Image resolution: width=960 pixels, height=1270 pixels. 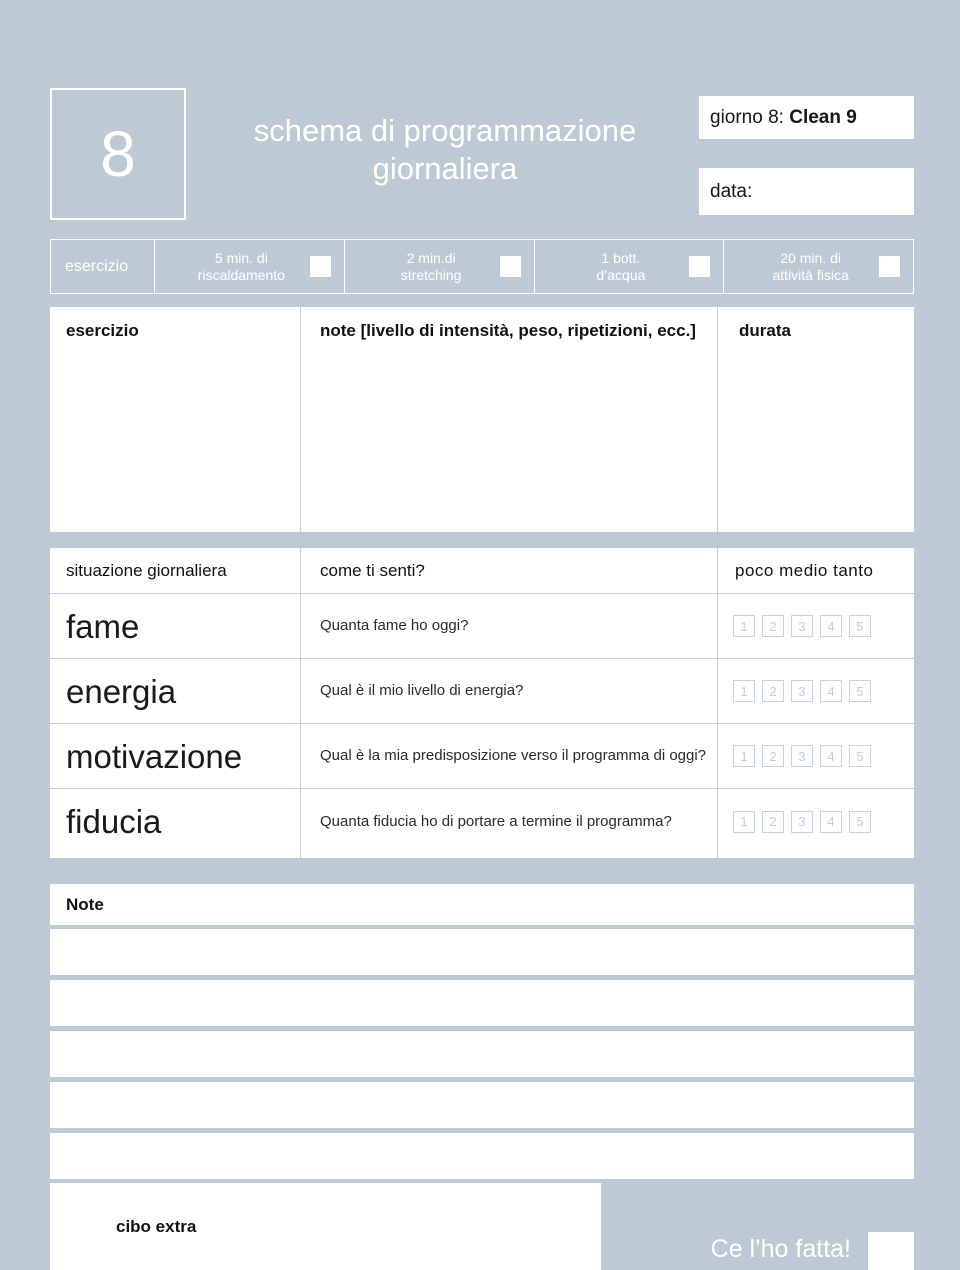 What do you see at coordinates (325, 1226) in the screenshot?
I see `extra-food-field: cibo extra` at bounding box center [325, 1226].